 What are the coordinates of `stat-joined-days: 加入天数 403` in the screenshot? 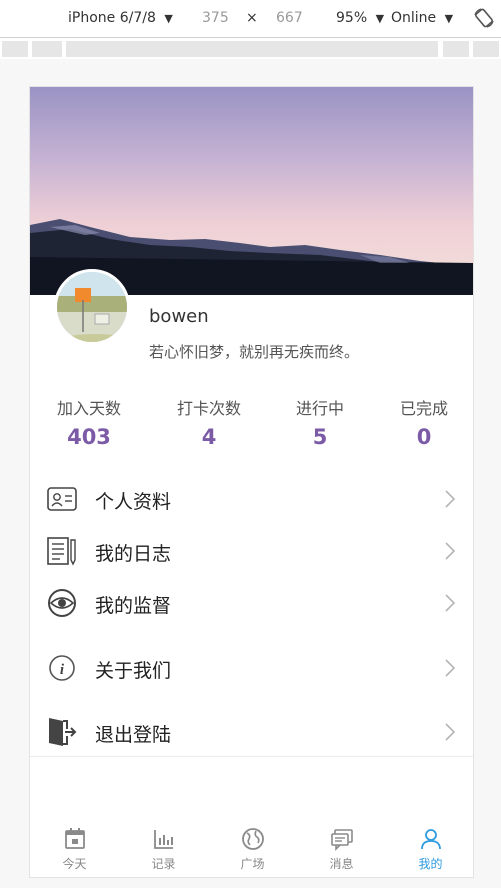 It's located at (89, 422).